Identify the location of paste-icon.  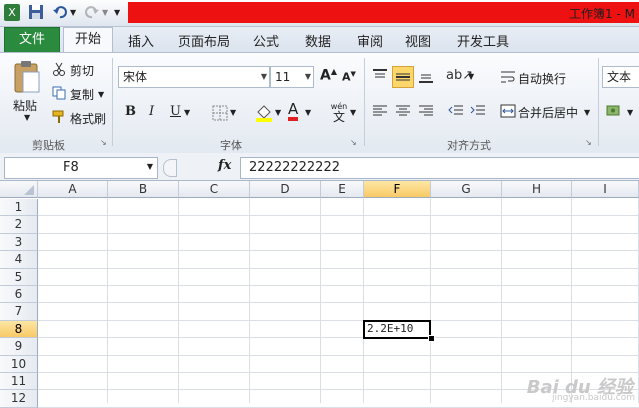
(27, 77).